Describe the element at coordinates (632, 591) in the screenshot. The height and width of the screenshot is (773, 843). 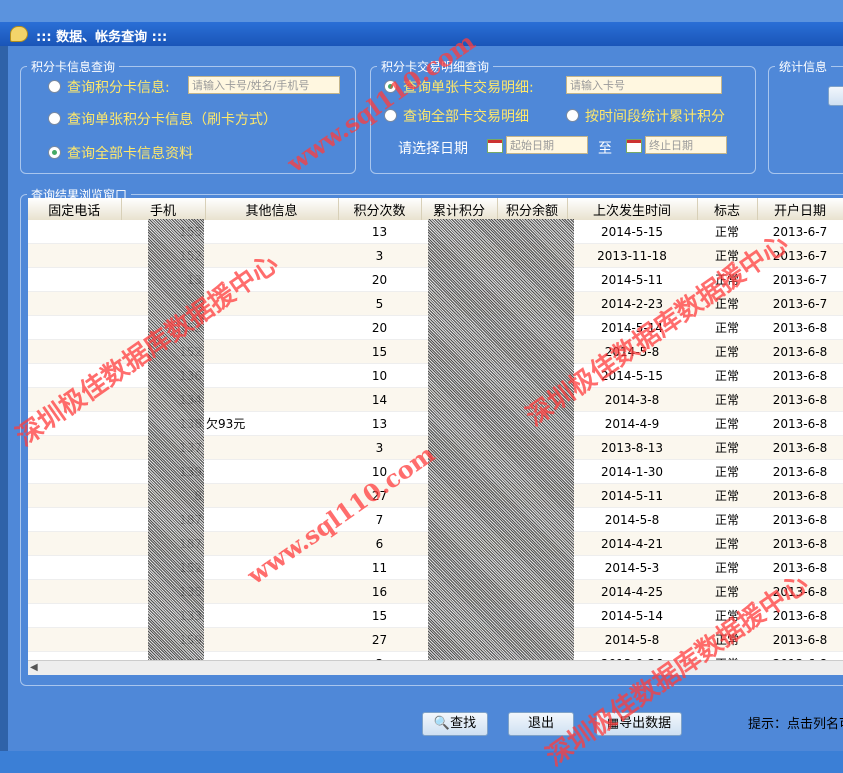
I see `table-cell: 2014-4-25` at that location.